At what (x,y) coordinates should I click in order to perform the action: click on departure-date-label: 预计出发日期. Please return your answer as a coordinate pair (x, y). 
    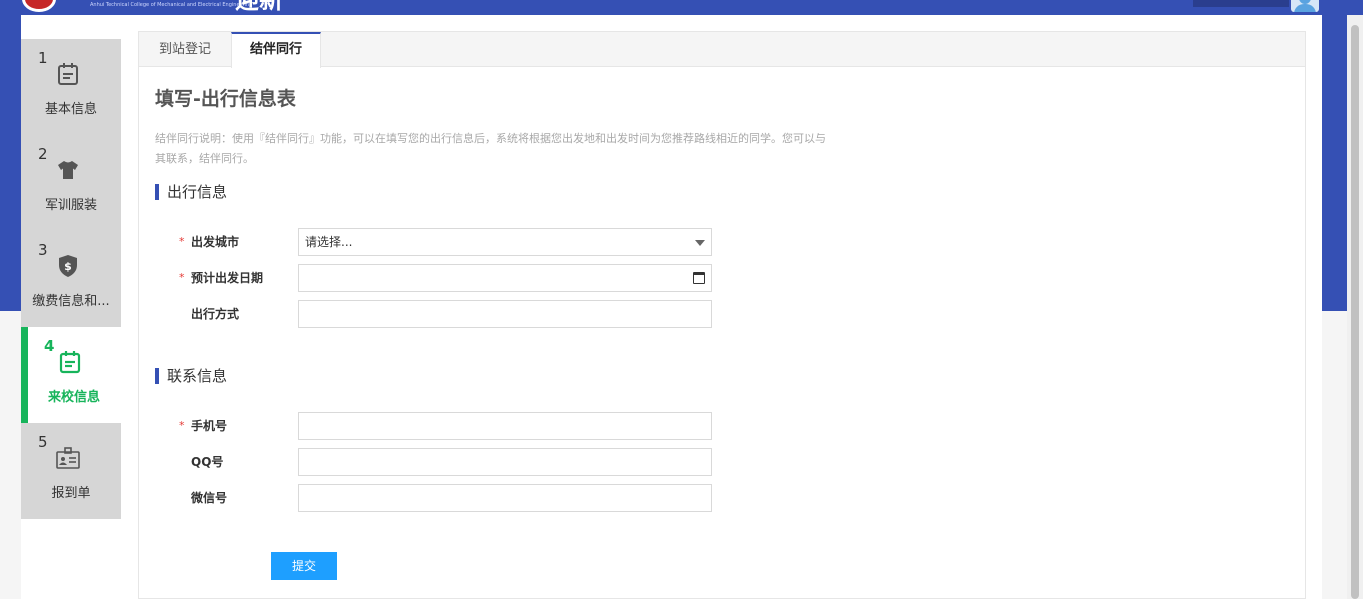
    Looking at the image, I should click on (227, 278).